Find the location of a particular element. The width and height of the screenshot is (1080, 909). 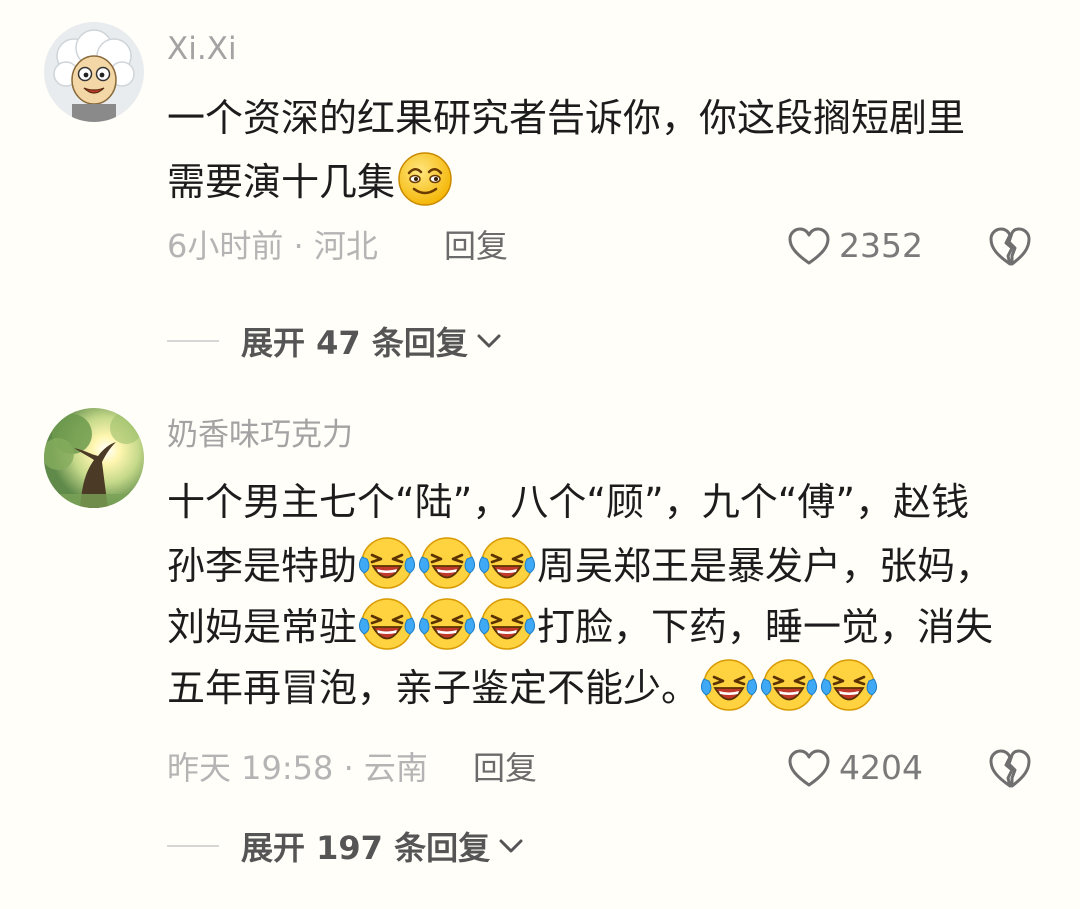

tree-sunlight-avatar-icon is located at coordinates (94, 458).